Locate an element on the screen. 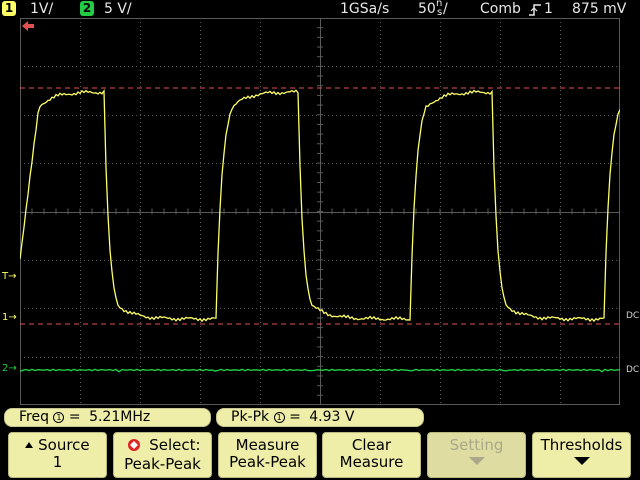  channel-1-ground-marker: 1→ is located at coordinates (9, 317).